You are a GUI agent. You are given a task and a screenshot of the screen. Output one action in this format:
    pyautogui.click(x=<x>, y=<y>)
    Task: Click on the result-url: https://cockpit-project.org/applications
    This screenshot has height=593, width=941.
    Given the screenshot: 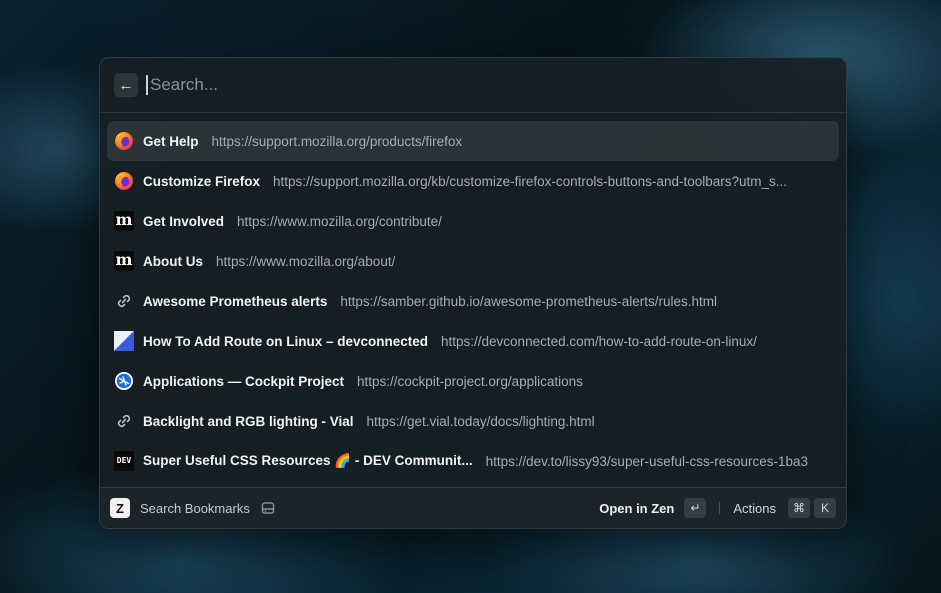 What is the action you would take?
    pyautogui.click(x=470, y=381)
    